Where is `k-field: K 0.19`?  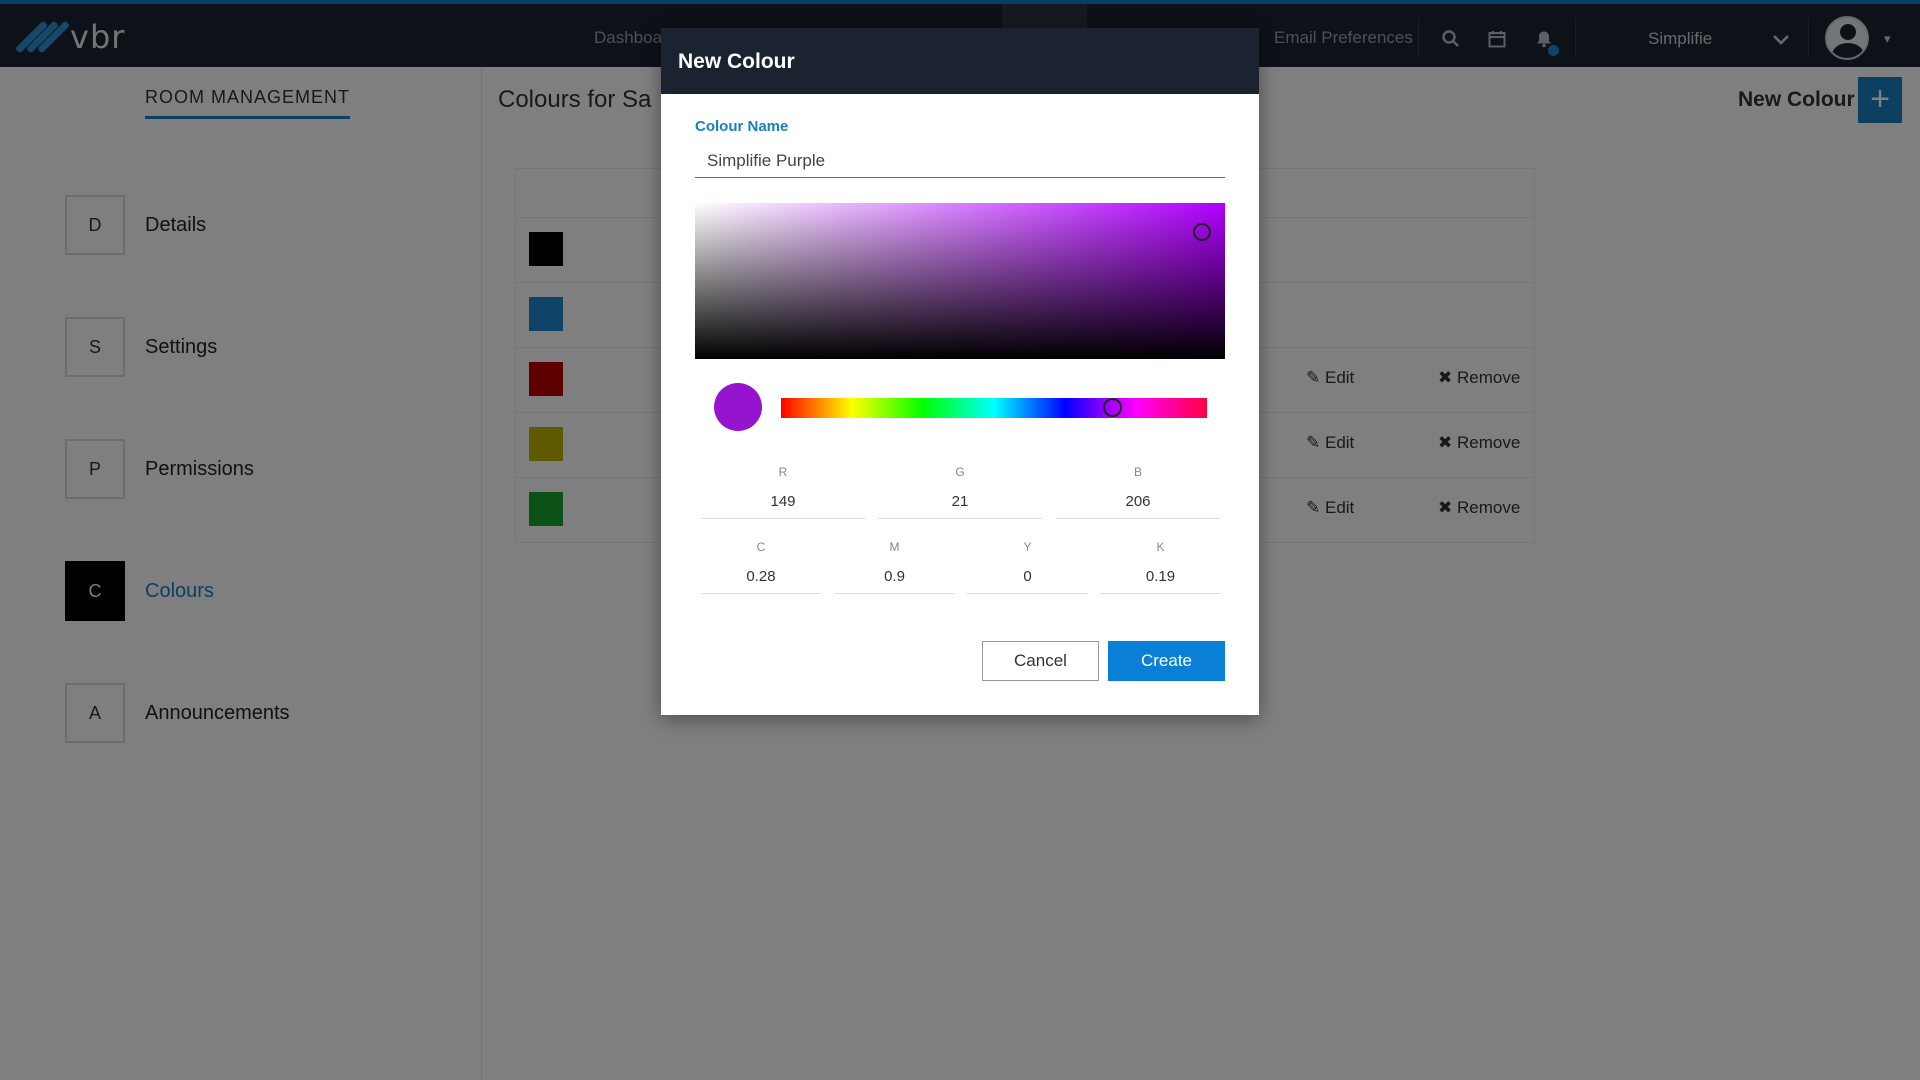 k-field: K 0.19 is located at coordinates (1160, 567).